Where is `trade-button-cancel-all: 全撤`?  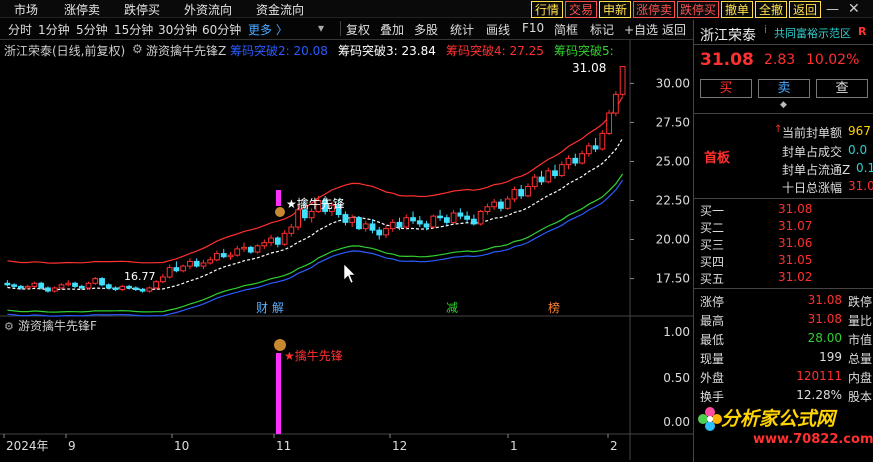 trade-button-cancel-all: 全撤 is located at coordinates (771, 9).